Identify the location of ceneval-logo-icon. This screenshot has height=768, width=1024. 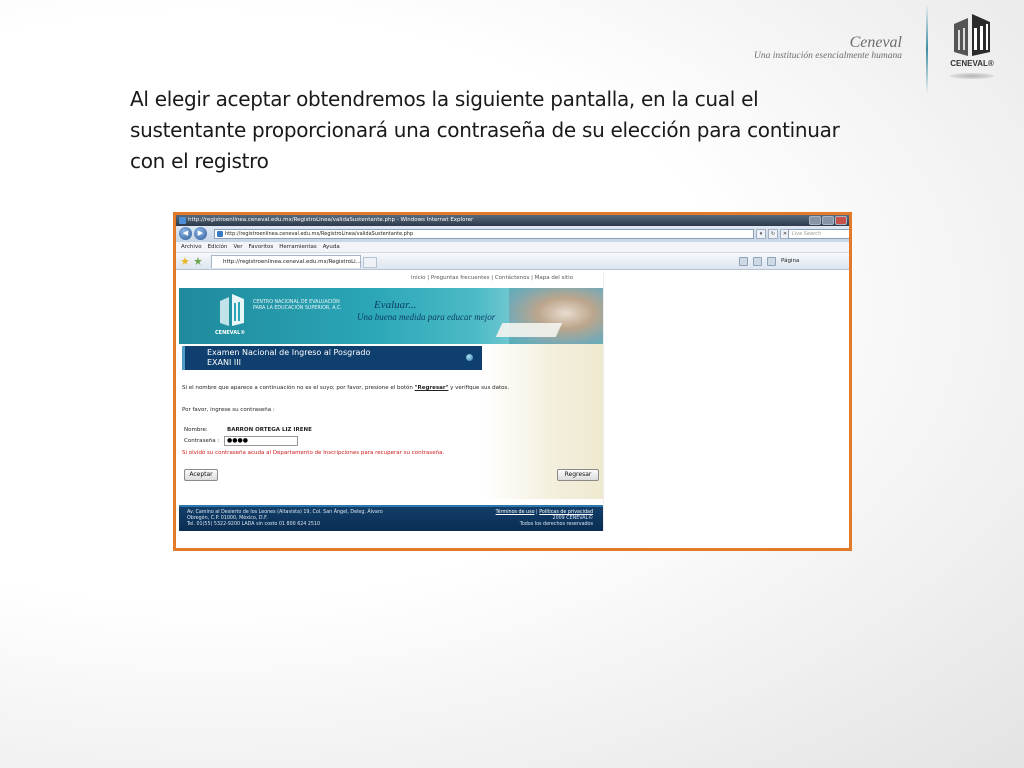
(972, 35).